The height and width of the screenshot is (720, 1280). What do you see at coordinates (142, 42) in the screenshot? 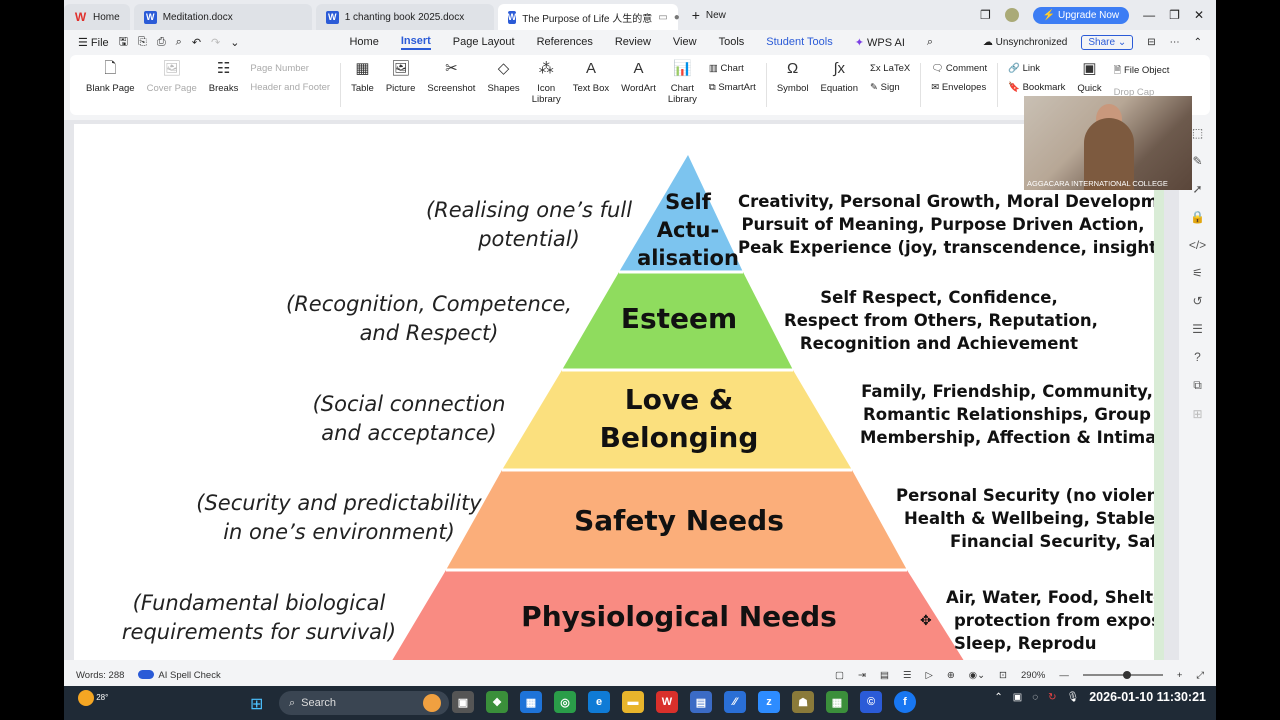
I see `export-icon: ⎘` at bounding box center [142, 42].